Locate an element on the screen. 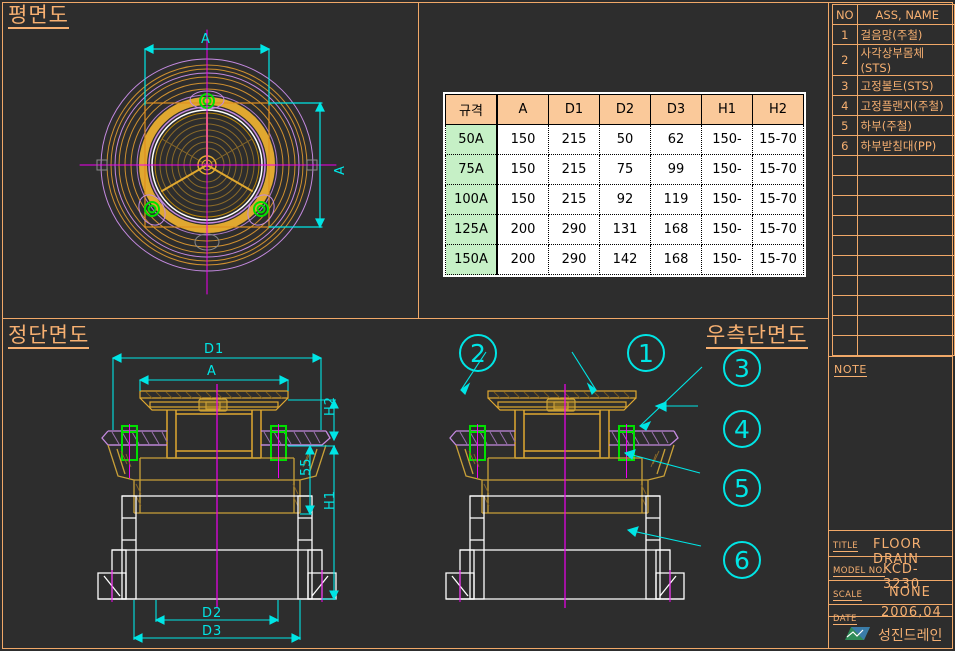 The height and width of the screenshot is (651, 955). spec-cell: 131 is located at coordinates (625, 229).